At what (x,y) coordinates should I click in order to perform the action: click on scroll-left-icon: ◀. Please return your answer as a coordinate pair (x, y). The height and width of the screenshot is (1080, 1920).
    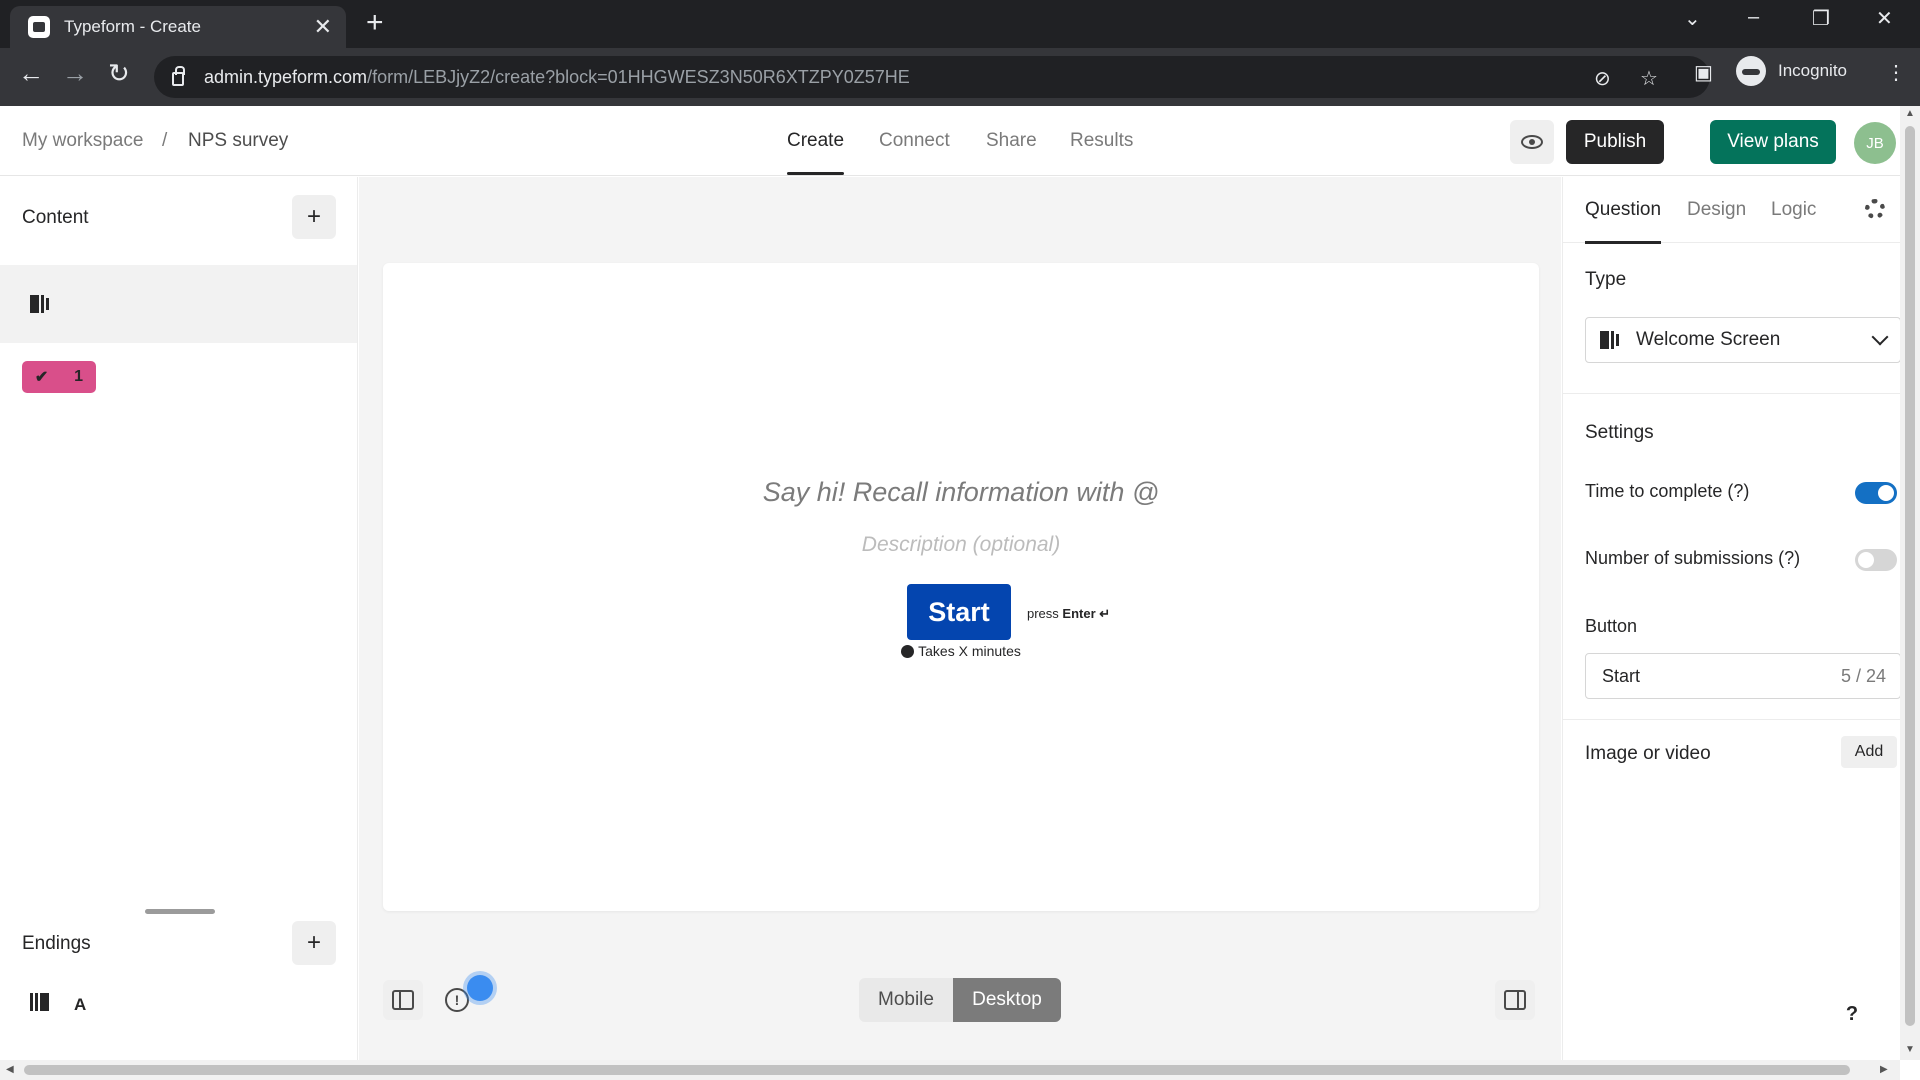
    Looking at the image, I should click on (10, 1069).